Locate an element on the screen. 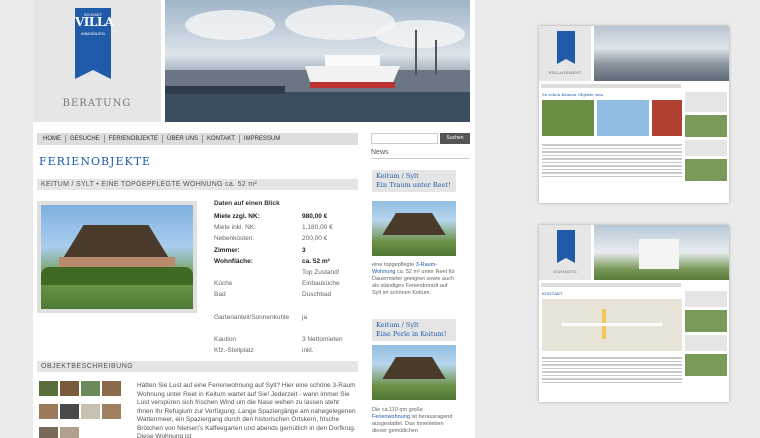 This screenshot has height=438, width=760. fact-value: 200,00 € is located at coordinates (315, 239).